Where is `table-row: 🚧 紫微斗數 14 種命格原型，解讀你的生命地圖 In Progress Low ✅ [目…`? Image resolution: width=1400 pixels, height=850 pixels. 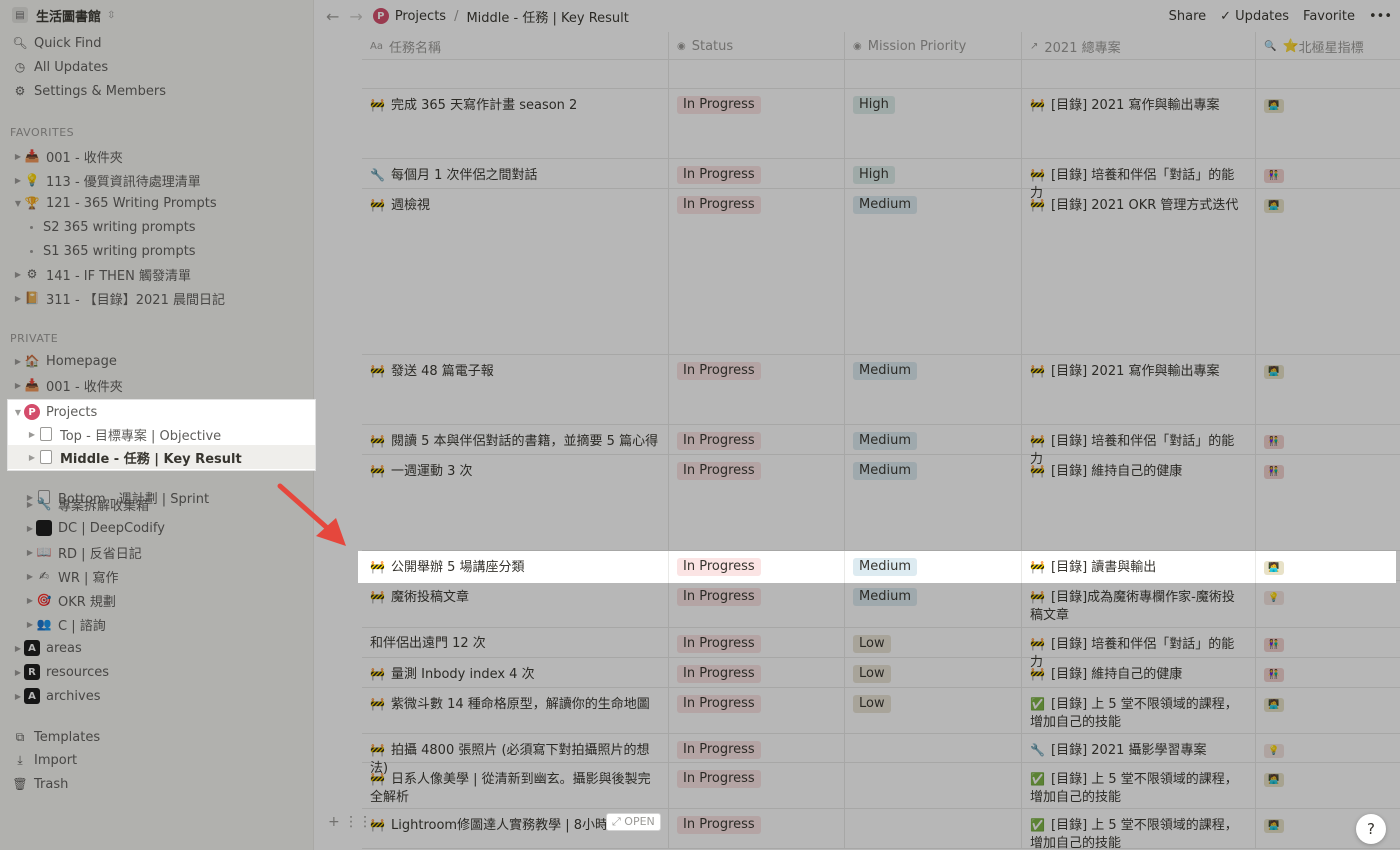 table-row: 🚧 紫微斗數 14 種命格原型，解讀你的生命地圖 In Progress Low ✅ [目… is located at coordinates (881, 711).